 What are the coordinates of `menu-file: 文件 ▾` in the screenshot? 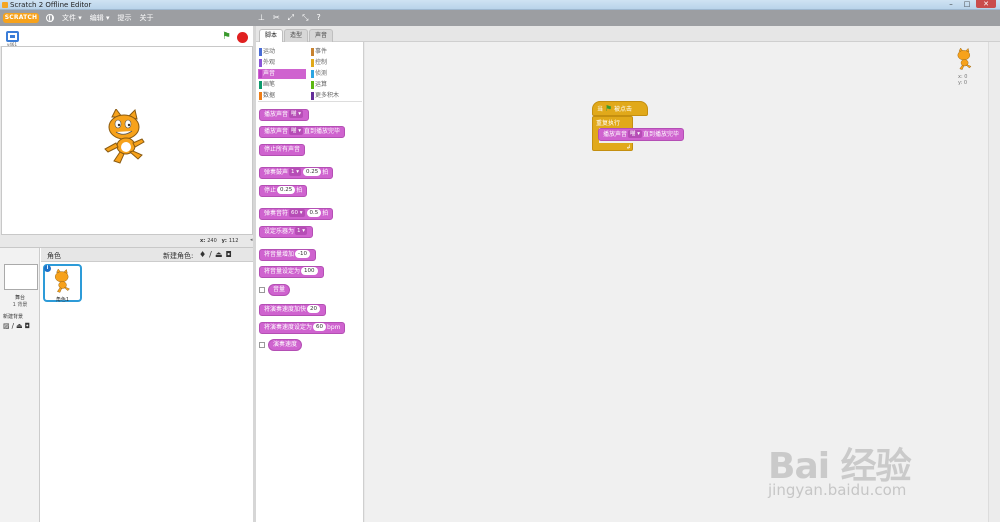 It's located at (72, 18).